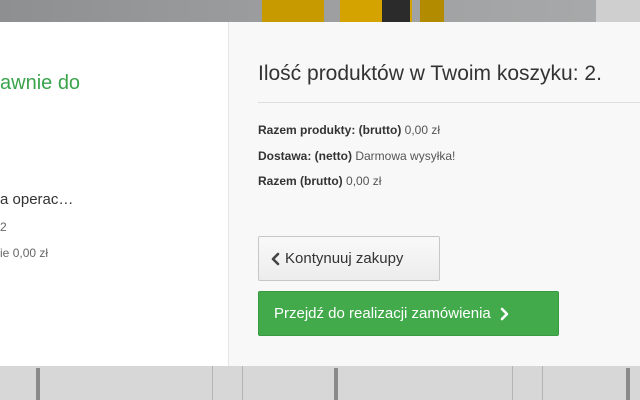  I want to click on product-total: ie 0,00 zł, so click(24, 253).